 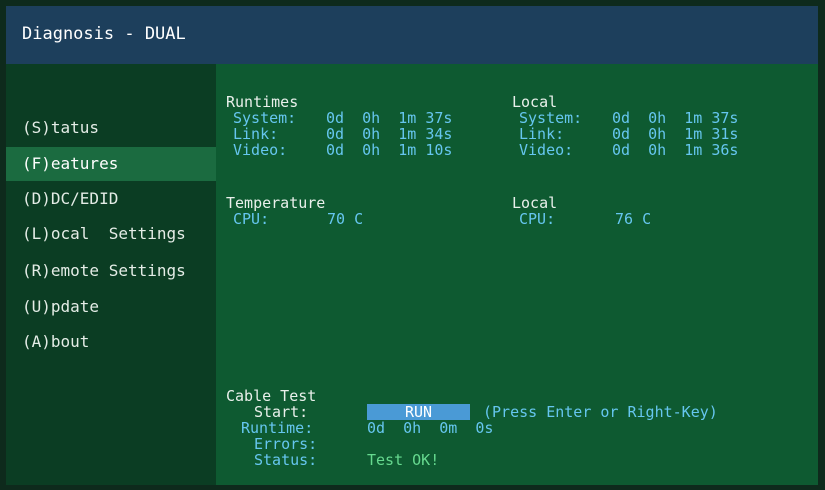 I want to click on local-runtime-system-value: 0d 0h 1m 37s, so click(x=675, y=118).